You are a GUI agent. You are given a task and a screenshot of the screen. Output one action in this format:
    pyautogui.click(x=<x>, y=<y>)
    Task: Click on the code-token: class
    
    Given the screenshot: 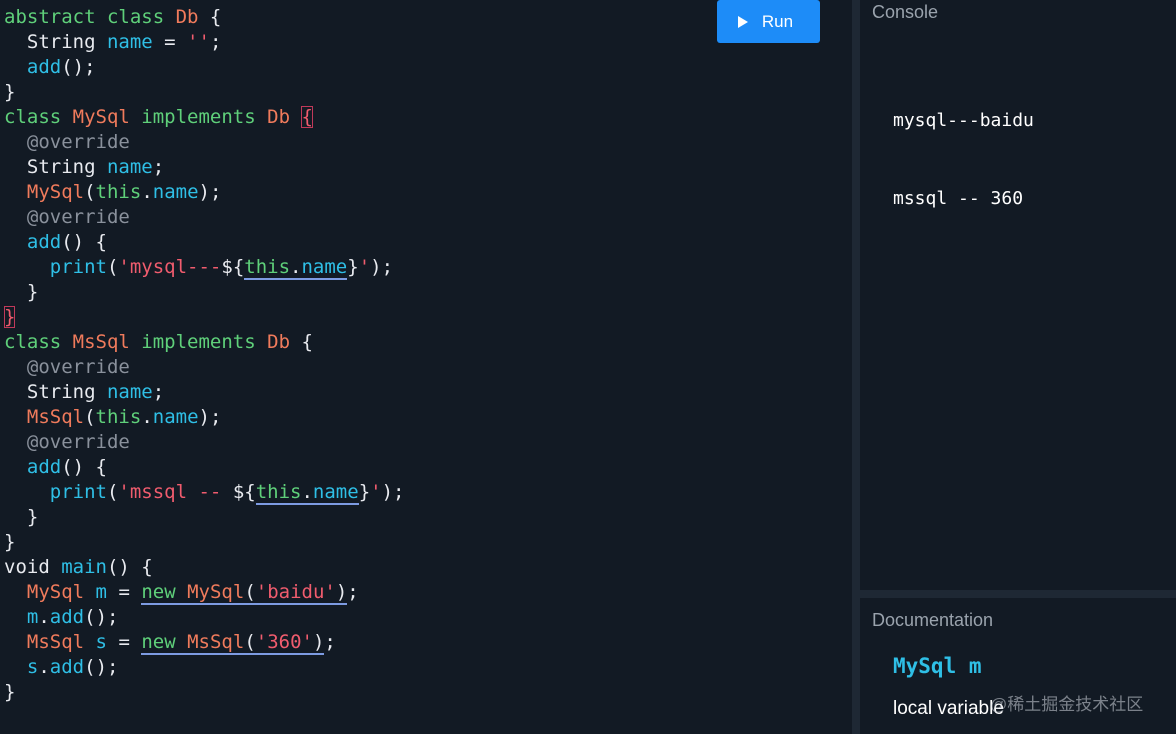 What is the action you would take?
    pyautogui.click(x=38, y=342)
    